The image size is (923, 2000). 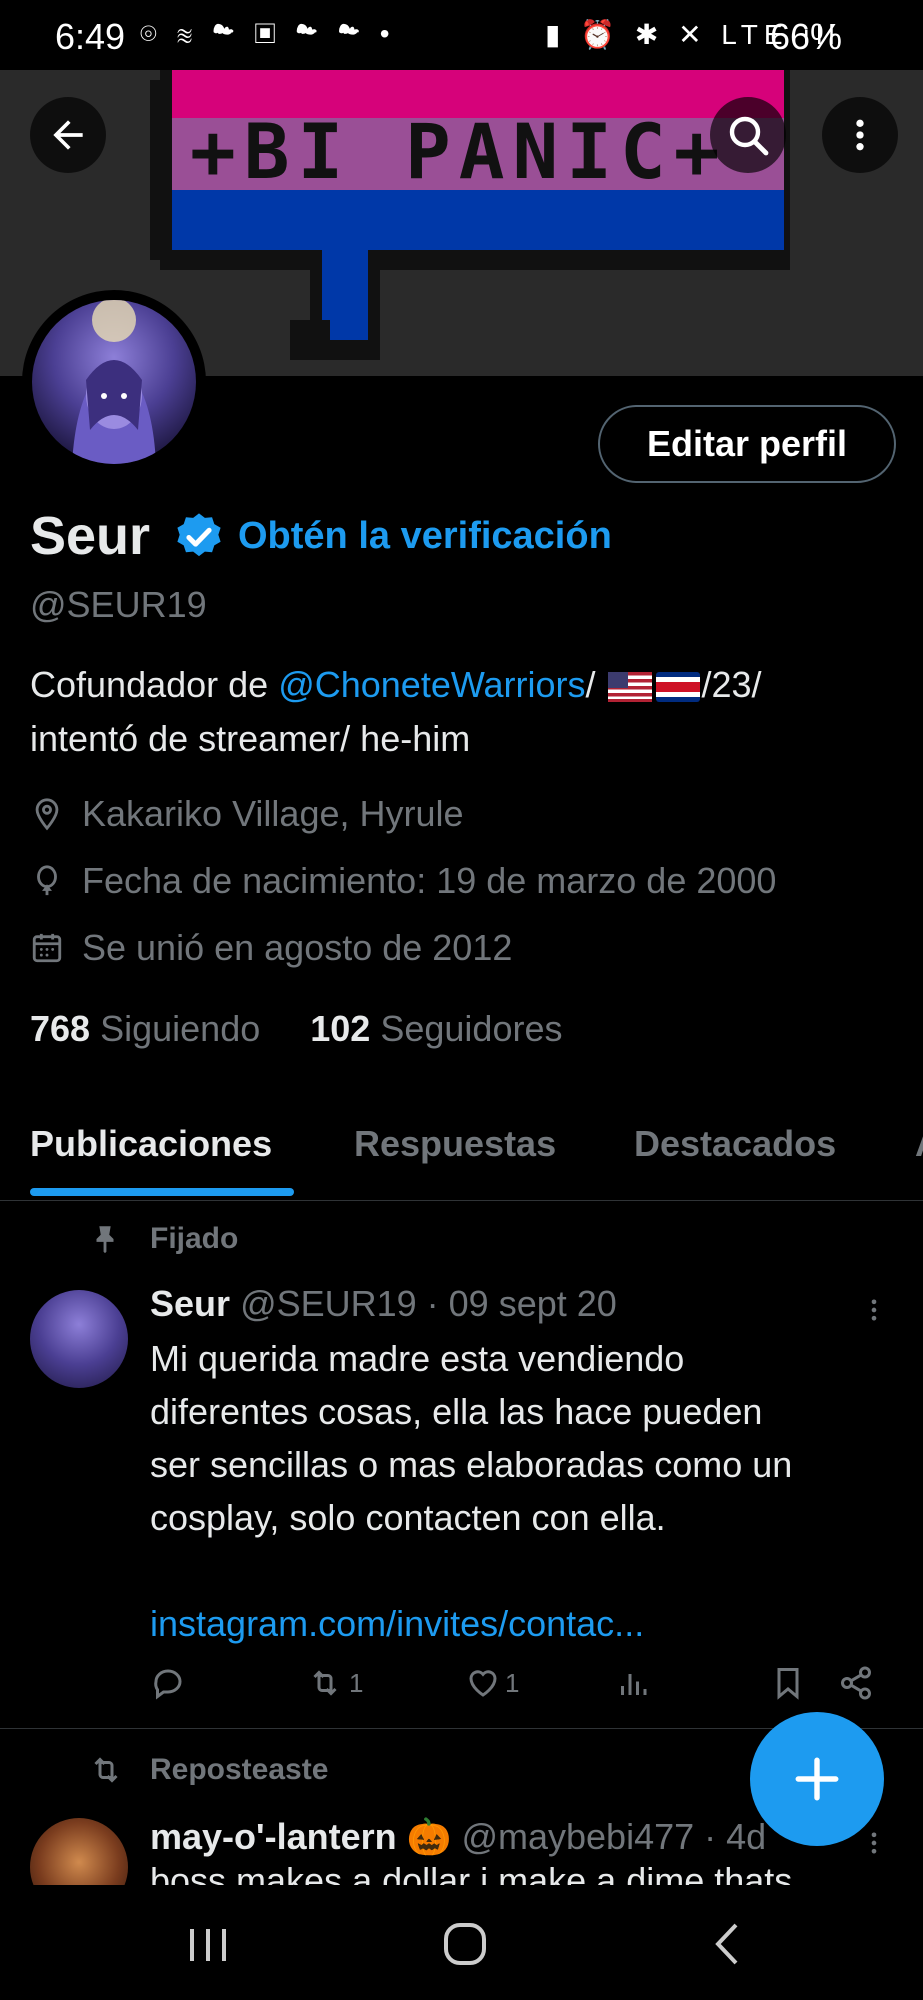 What do you see at coordinates (194, 1238) in the screenshot?
I see `pinned-label: Fijado` at bounding box center [194, 1238].